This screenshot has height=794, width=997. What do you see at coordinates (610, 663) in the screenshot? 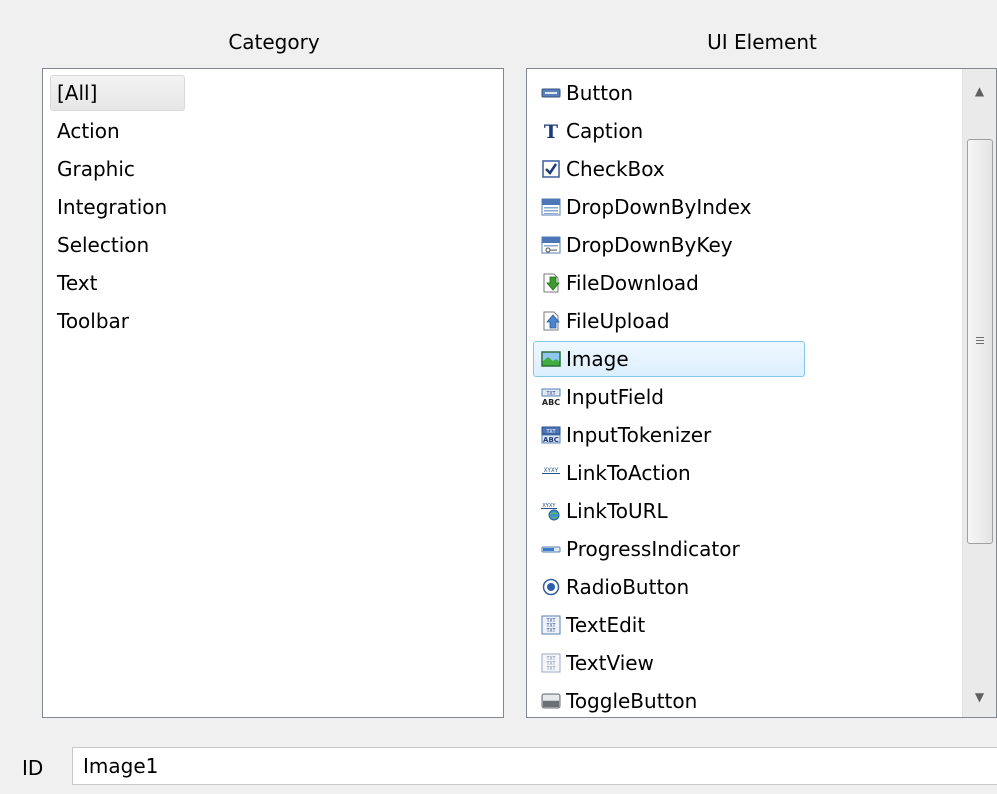
I see `ui-item-label: TextView` at bounding box center [610, 663].